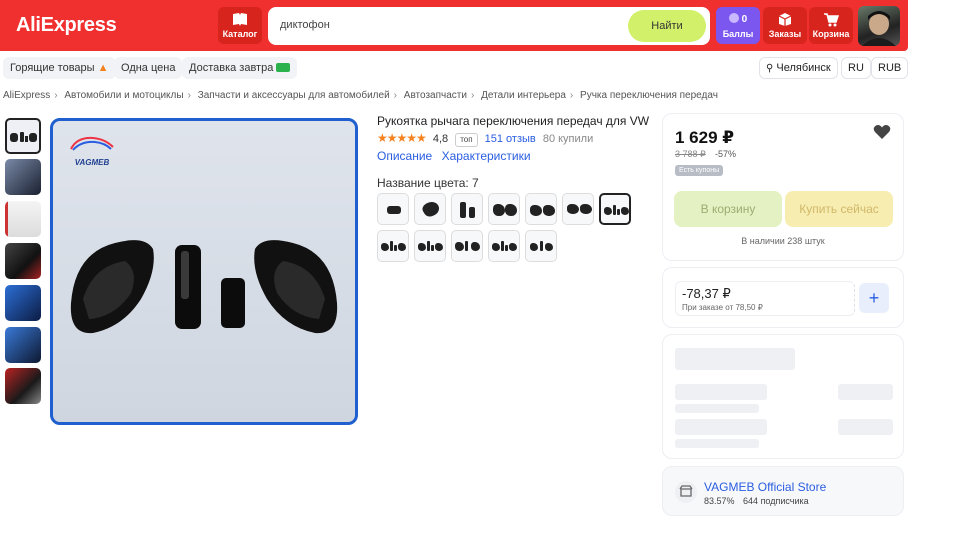  Describe the element at coordinates (803, 68) in the screenshot. I see `city-label: Челябинск` at that location.